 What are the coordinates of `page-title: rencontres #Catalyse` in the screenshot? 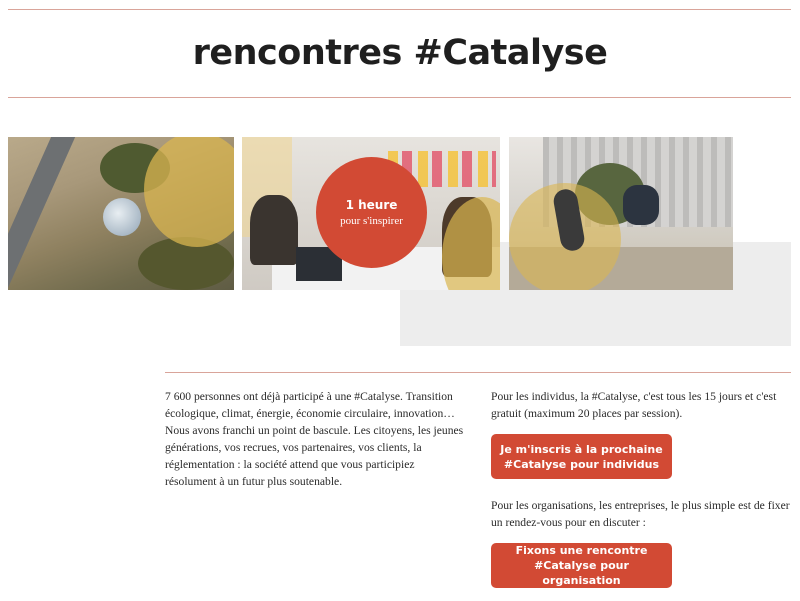 It's located at (400, 53).